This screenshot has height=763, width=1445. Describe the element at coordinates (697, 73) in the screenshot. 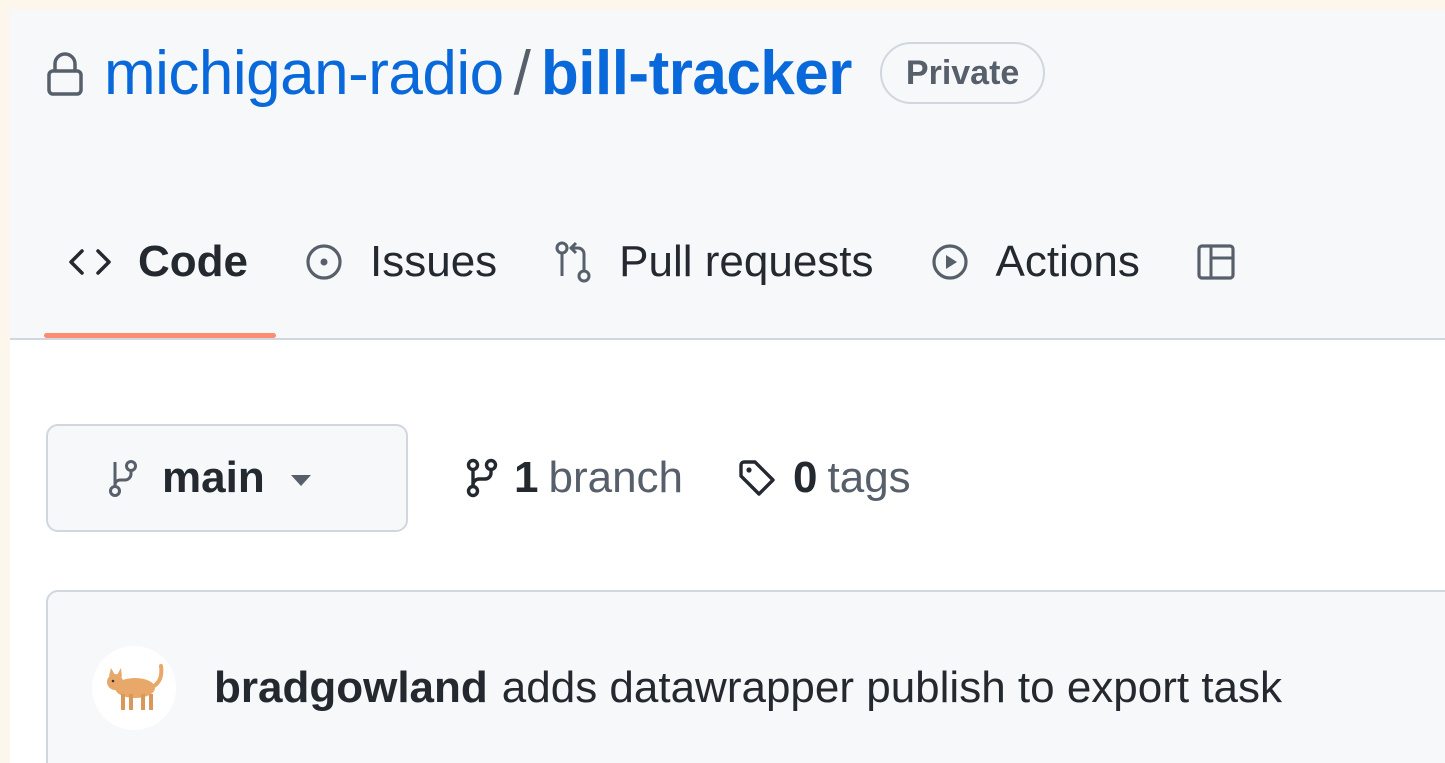

I see `repo-name-link: bill-tracker` at that location.